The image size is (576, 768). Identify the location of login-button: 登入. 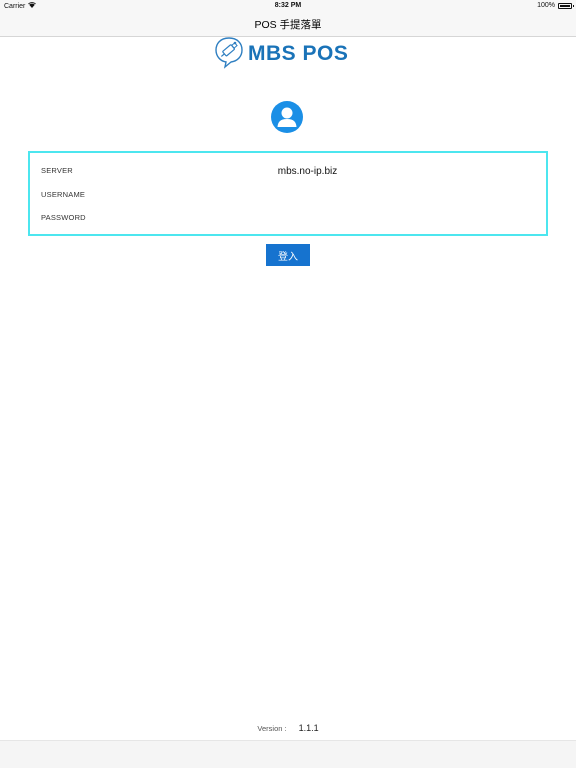
(288, 255).